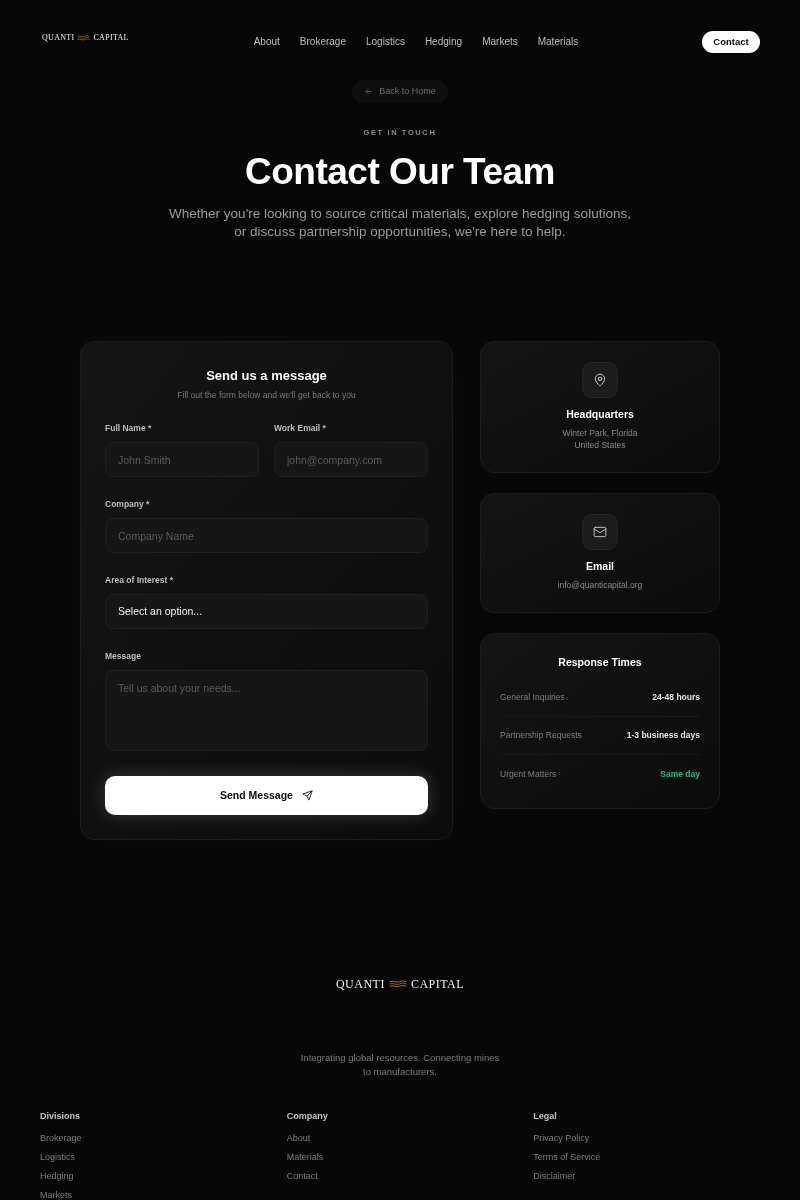 The image size is (800, 1200). What do you see at coordinates (400, 1065) in the screenshot?
I see `footer-tagline: Integrating global resources. Connecting mines to manufacturers.` at bounding box center [400, 1065].